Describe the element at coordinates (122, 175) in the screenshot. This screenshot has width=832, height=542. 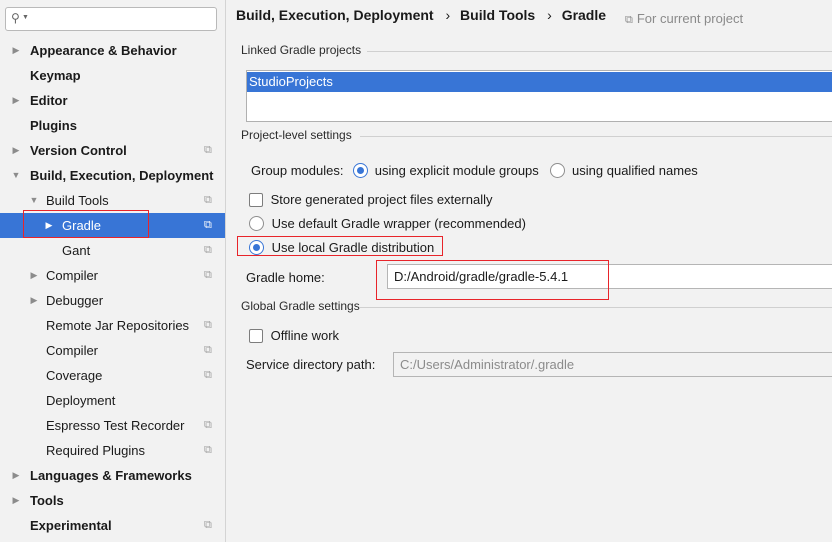
I see `sidebar-item-label: Build, Execution, Deployment` at that location.